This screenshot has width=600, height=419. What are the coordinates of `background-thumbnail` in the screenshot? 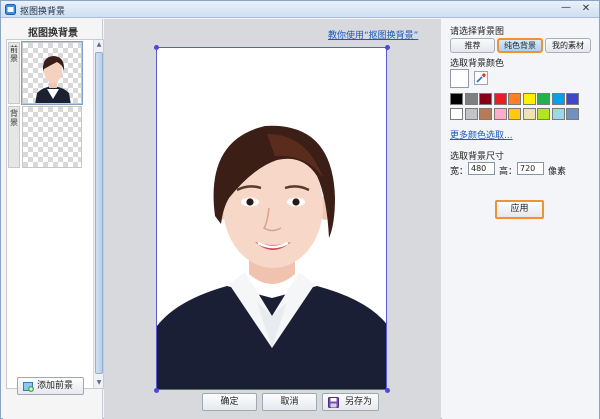 It's located at (52, 137).